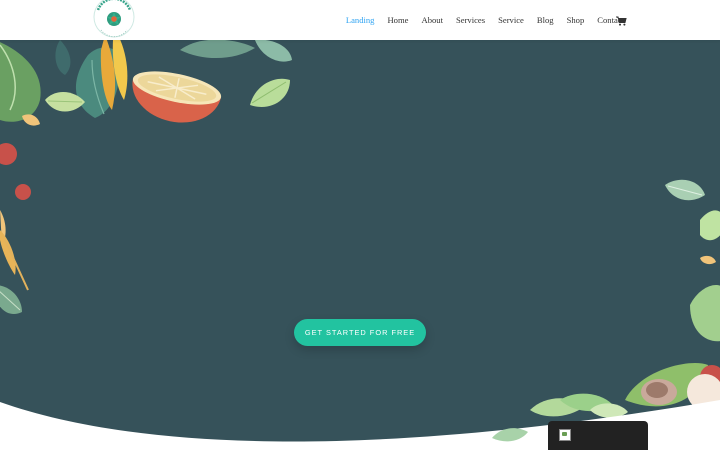  Describe the element at coordinates (598, 435) in the screenshot. I see `chat-widget` at that location.